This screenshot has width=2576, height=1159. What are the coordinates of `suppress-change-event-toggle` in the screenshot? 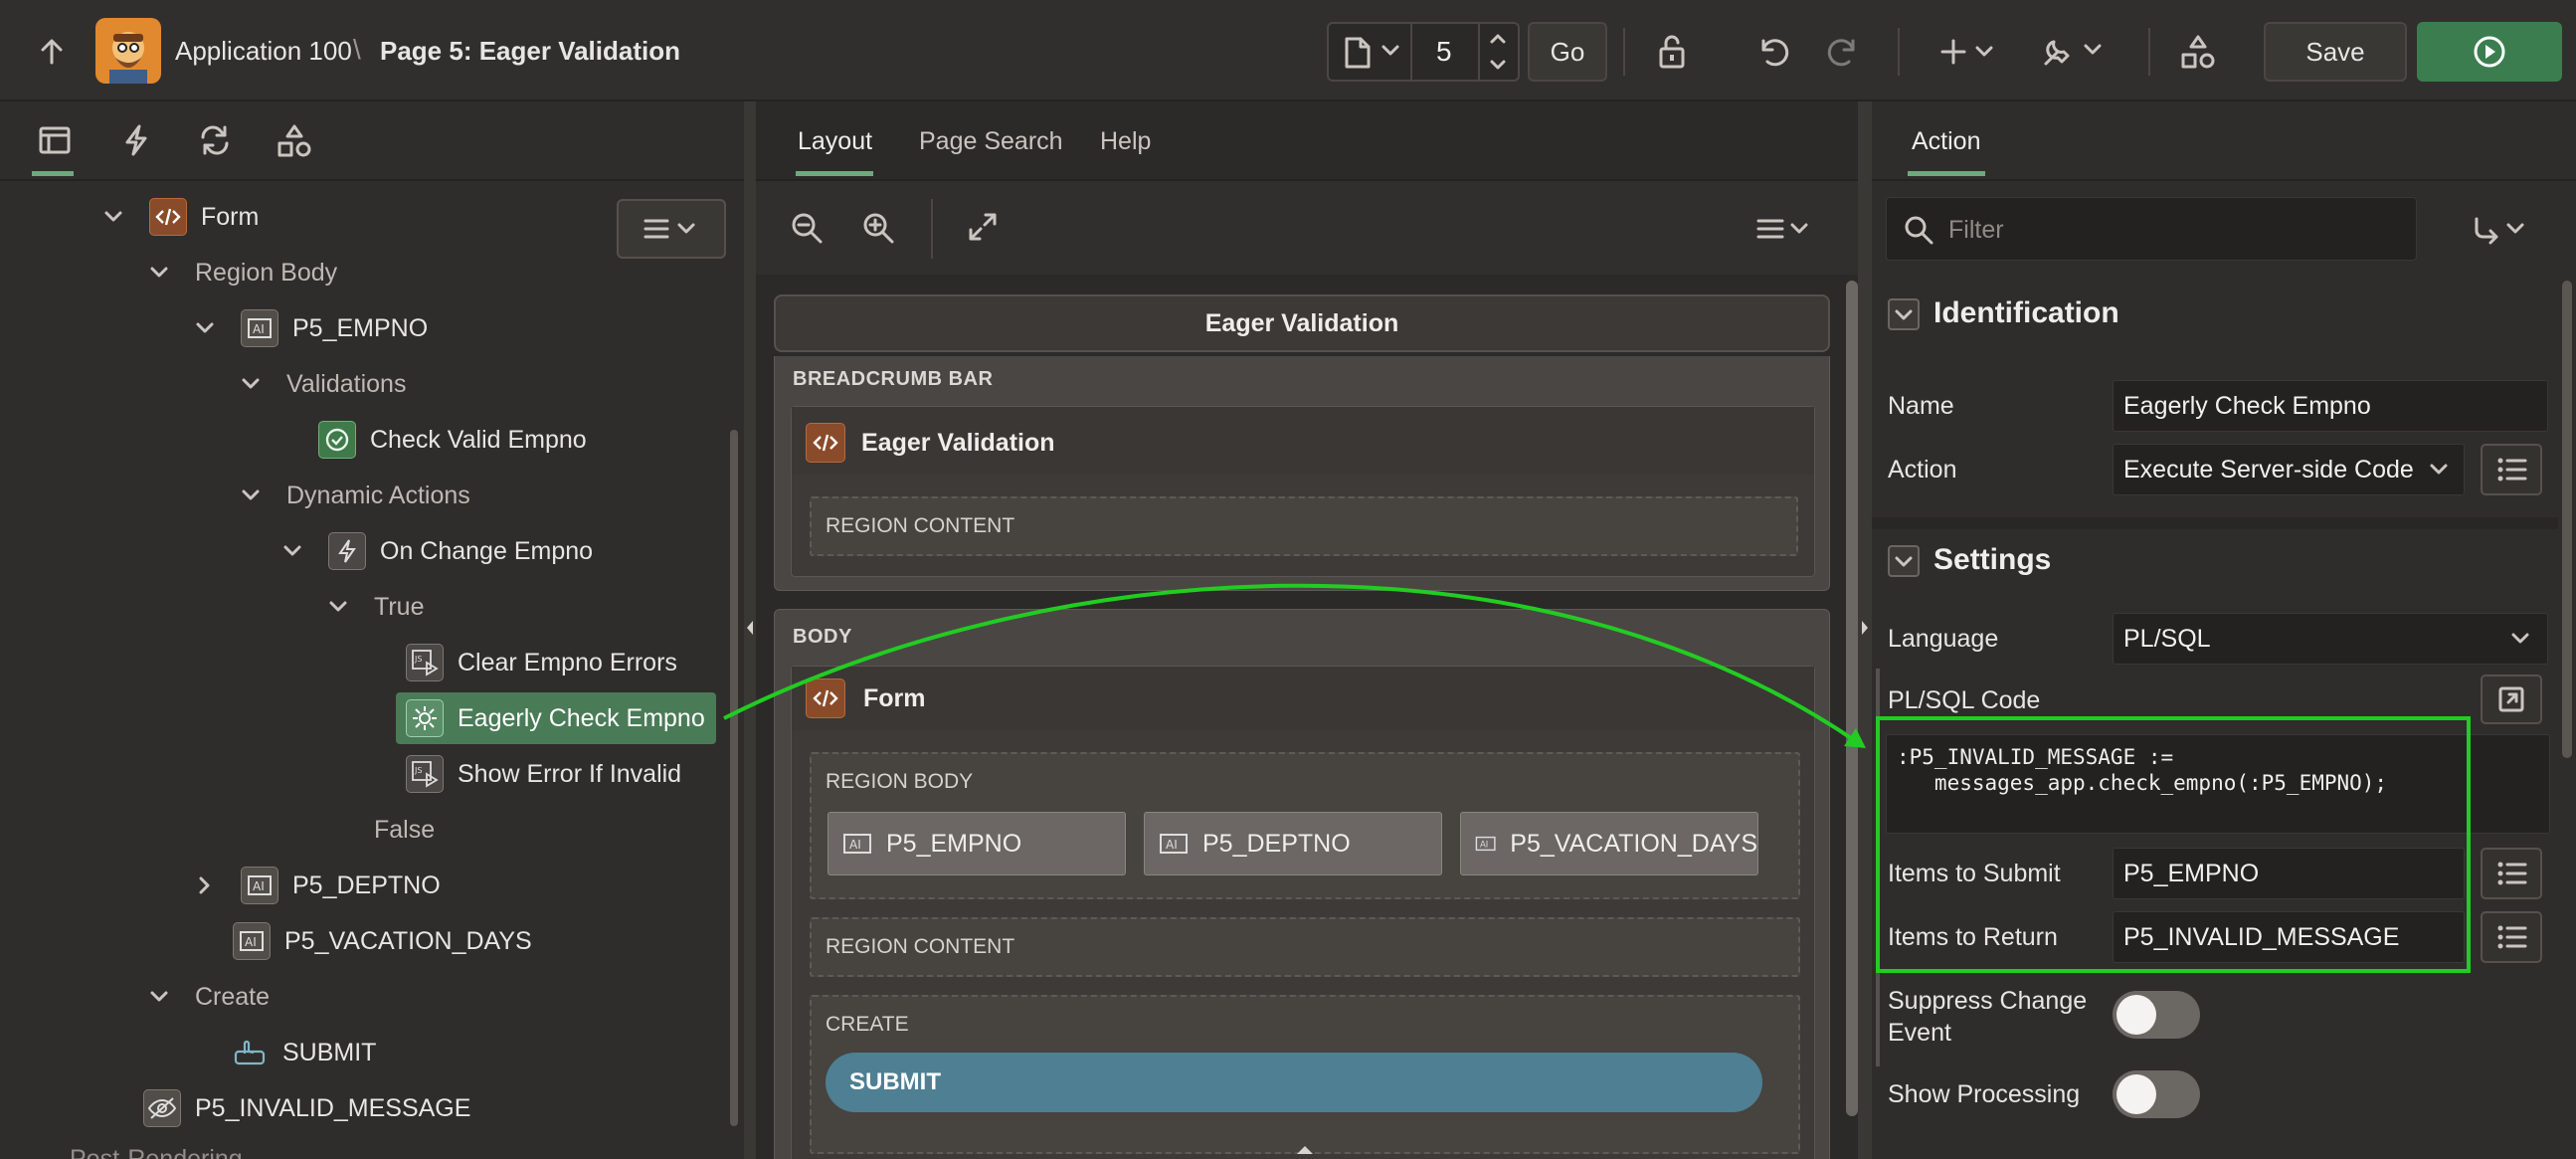 It's located at (2156, 1015).